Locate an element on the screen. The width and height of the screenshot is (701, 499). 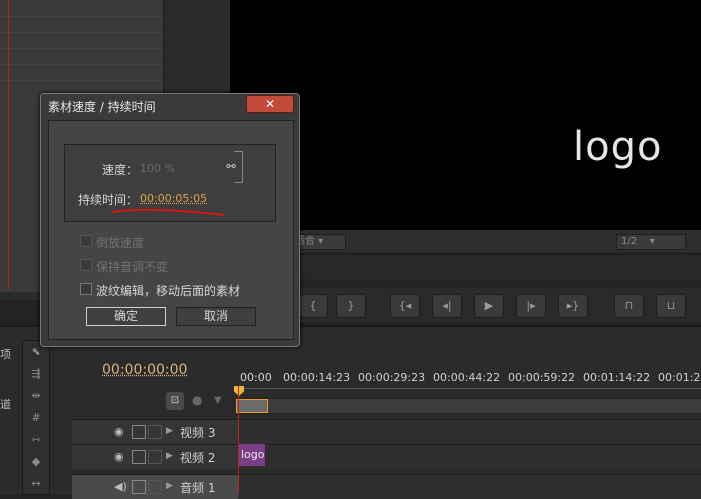
track-name: 视频 3 is located at coordinates (198, 433).